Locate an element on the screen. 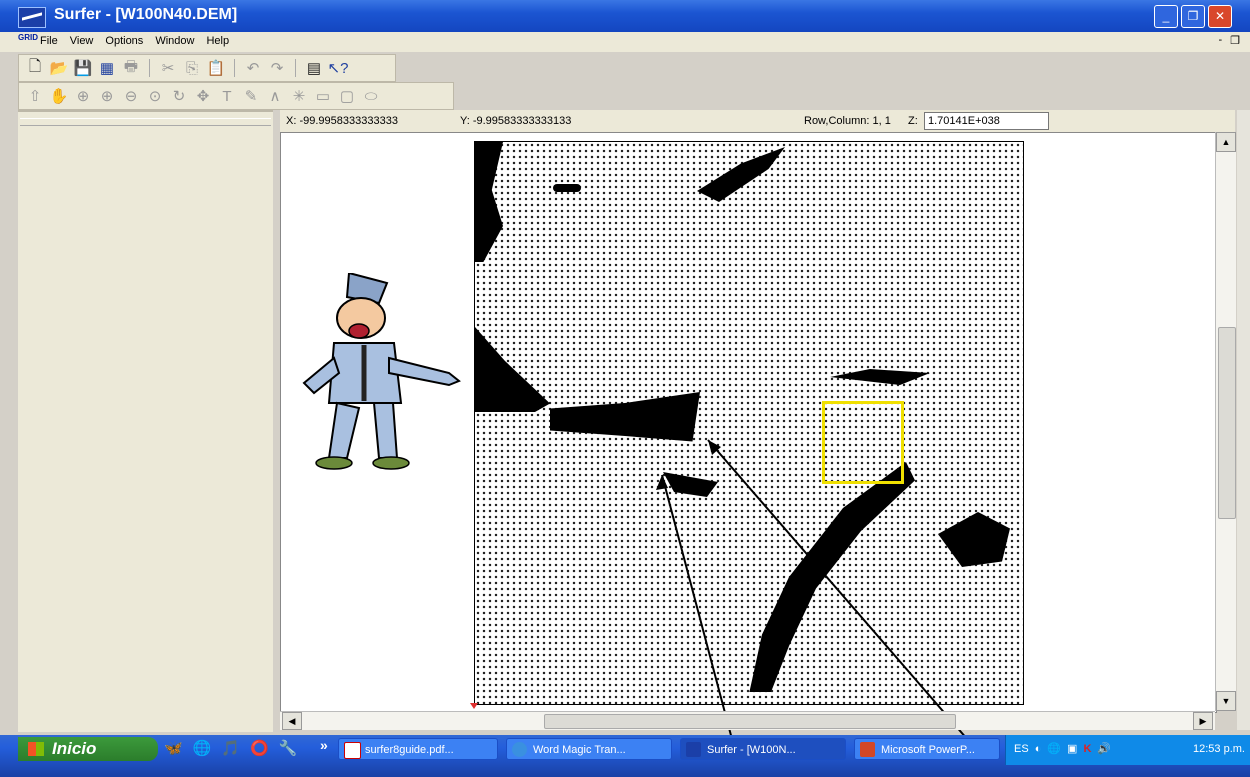 The width and height of the screenshot is (1250, 777). window-title: Surfer - [W100N40.DEM] is located at coordinates (146, 14).